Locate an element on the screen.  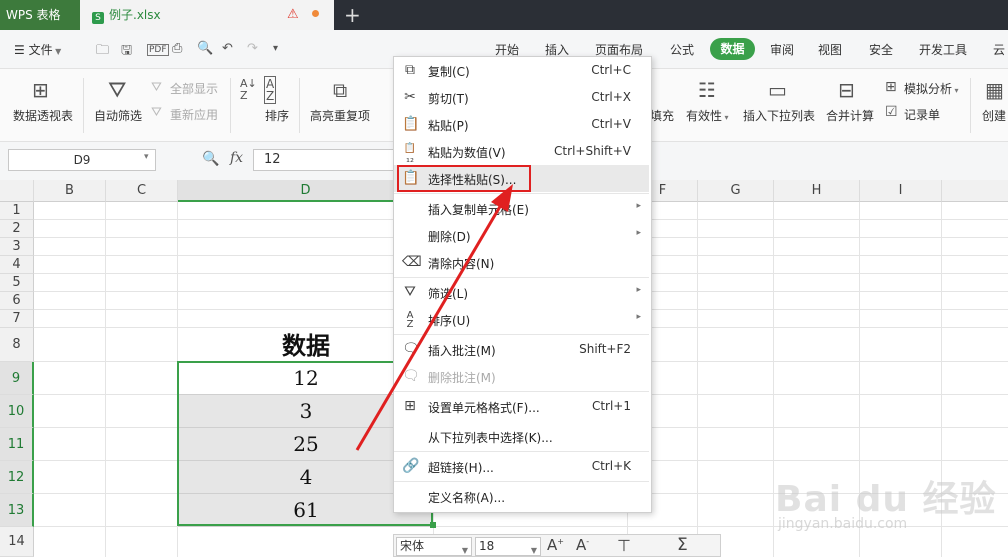
font-size-select: 18 ▼ is located at coordinates (508, 546).